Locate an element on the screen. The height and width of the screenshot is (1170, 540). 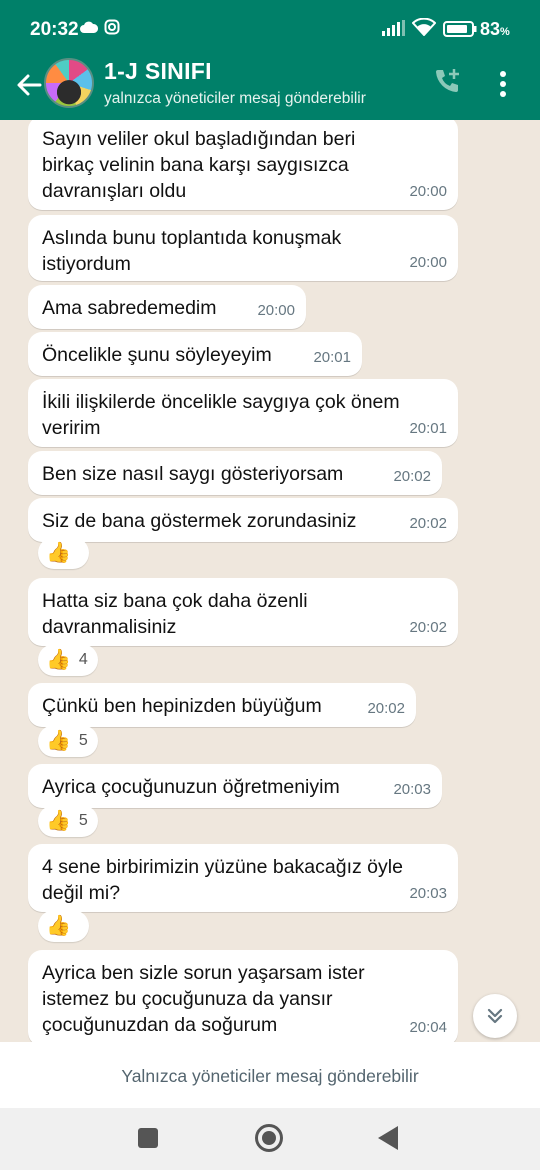
message-text: Öncelikle şunu söyleyeyim is located at coordinates (157, 355).